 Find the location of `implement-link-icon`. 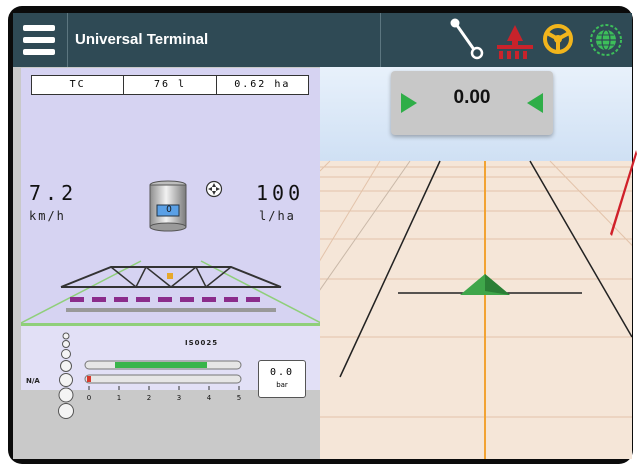

implement-link-icon is located at coordinates (467, 39).